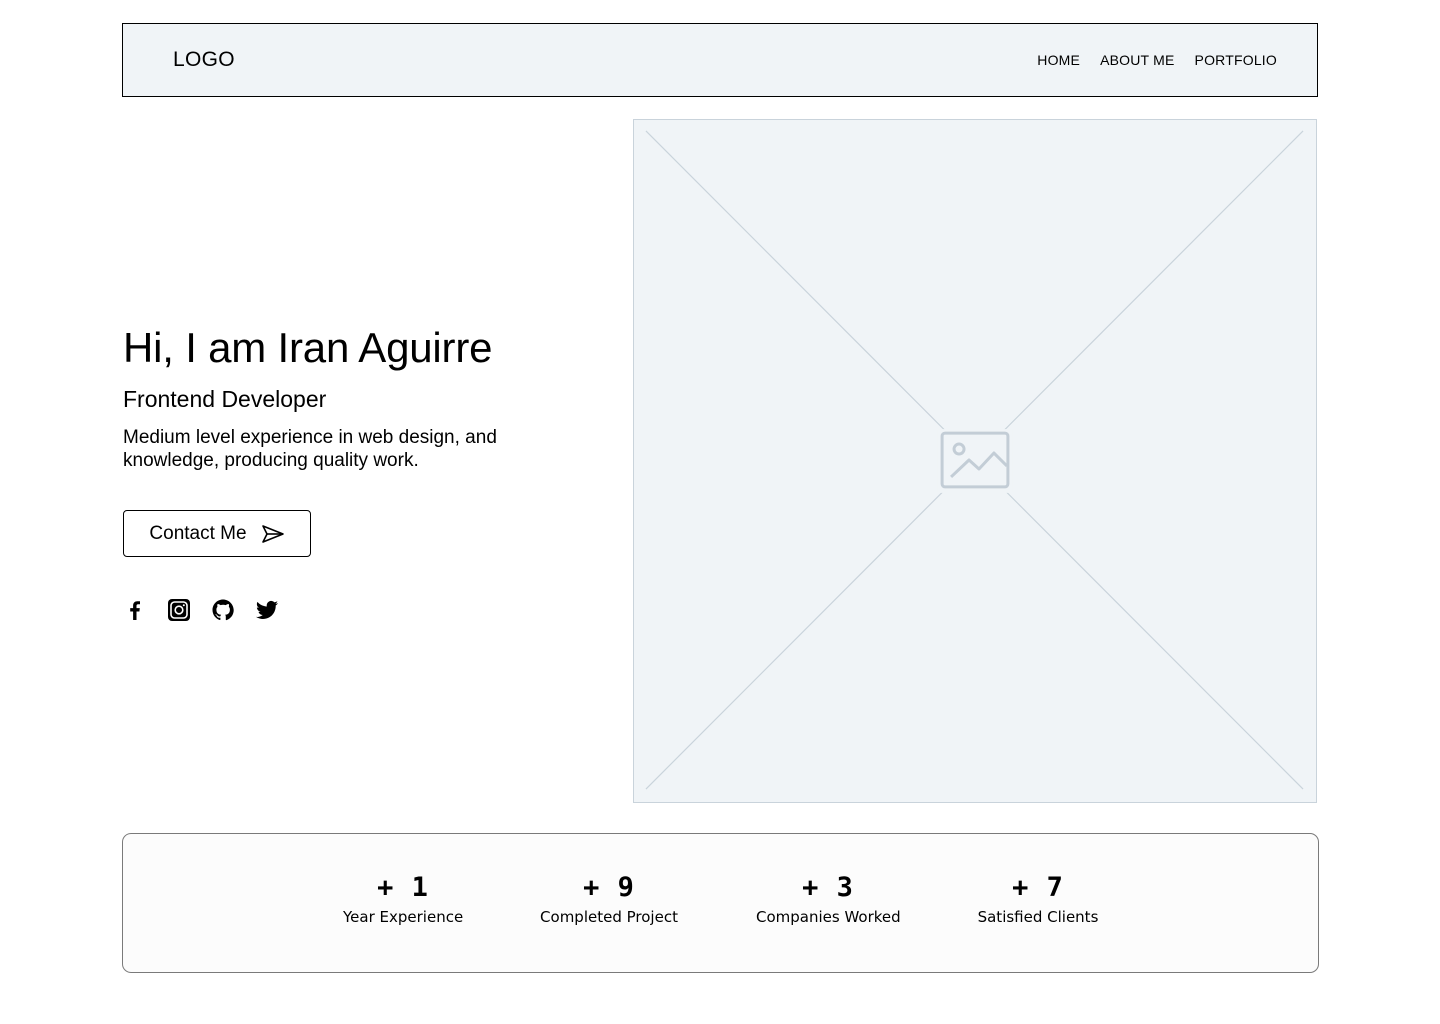  What do you see at coordinates (1236, 60) in the screenshot?
I see `nav-portfolio: PORTFOLIO` at bounding box center [1236, 60].